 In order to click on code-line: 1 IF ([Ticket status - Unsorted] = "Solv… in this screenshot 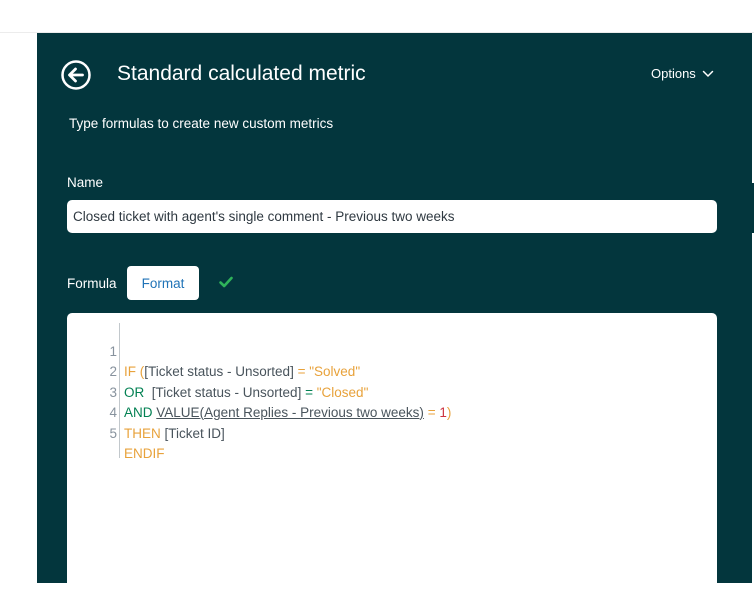, I will do `click(392, 350)`.